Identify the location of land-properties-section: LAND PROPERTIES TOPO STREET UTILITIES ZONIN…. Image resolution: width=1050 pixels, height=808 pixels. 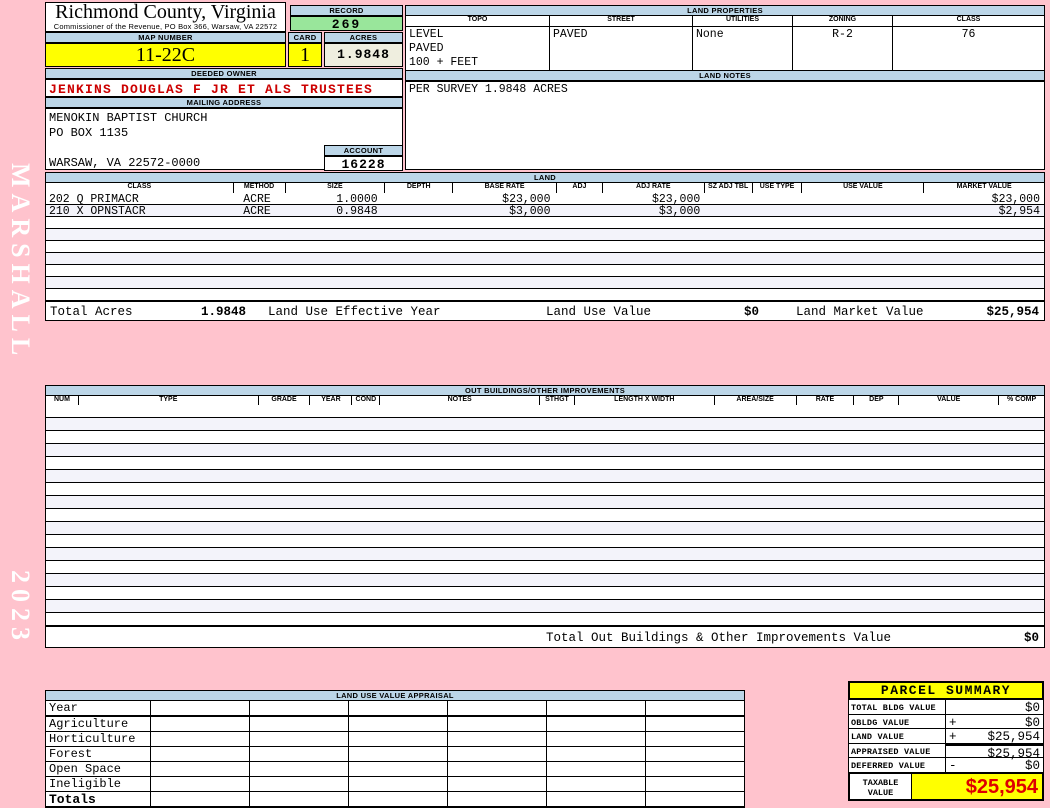
(725, 38).